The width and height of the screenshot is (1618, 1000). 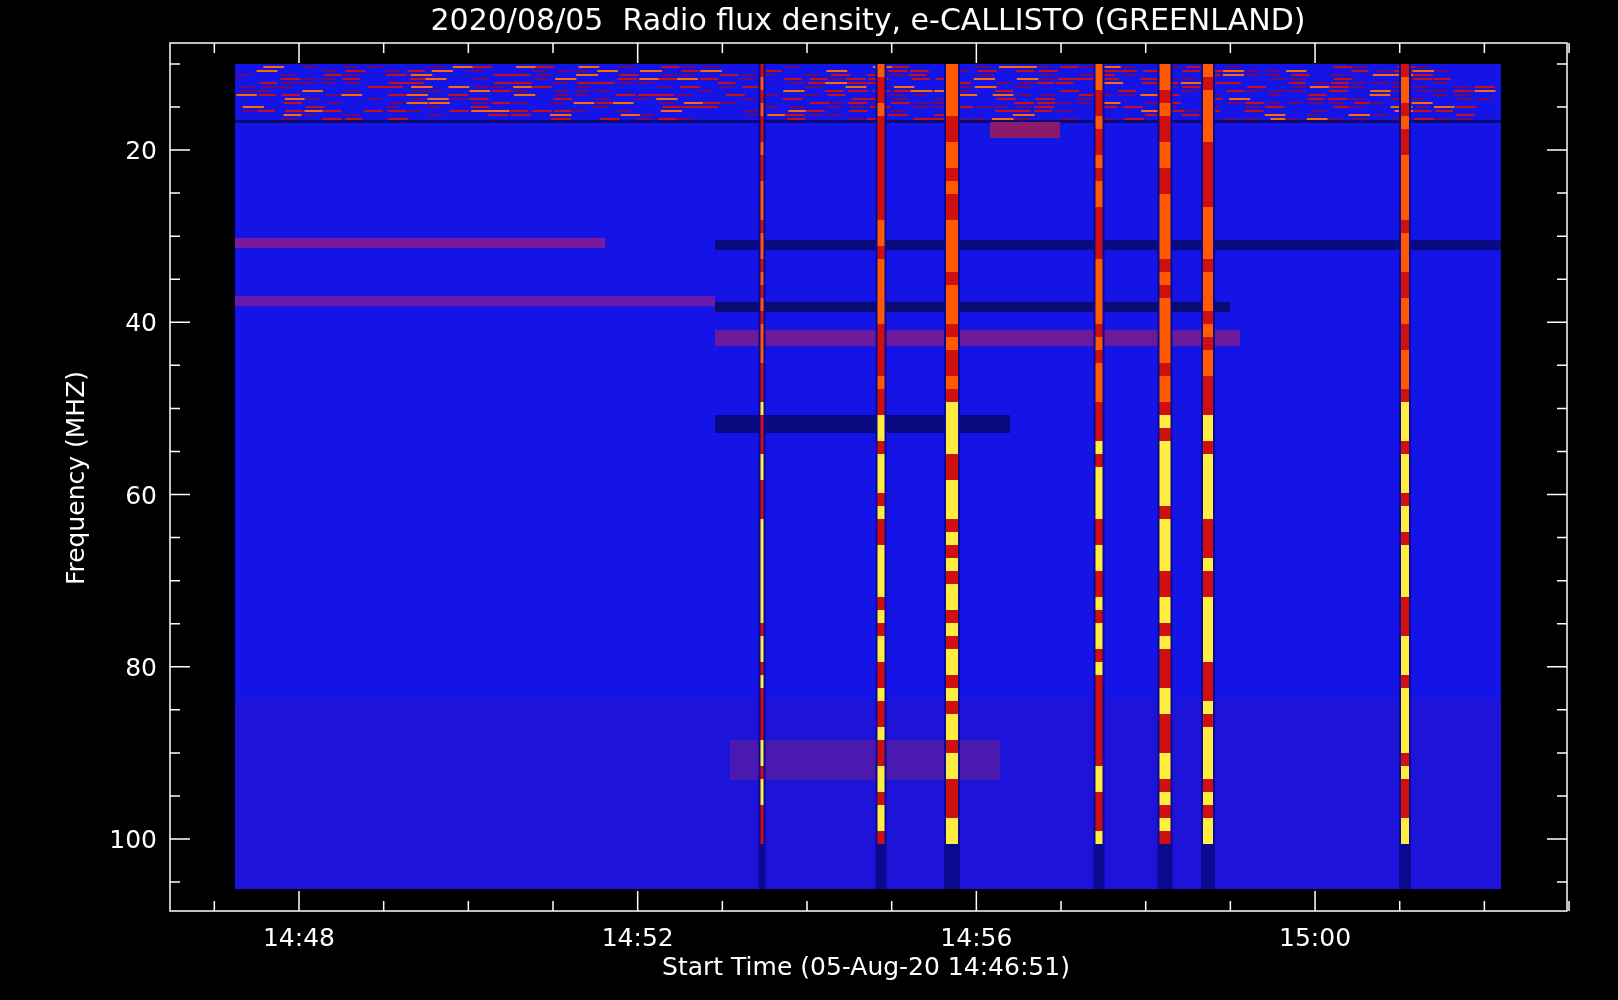 I want to click on x-tick-label: 15:00, so click(x=1315, y=937).